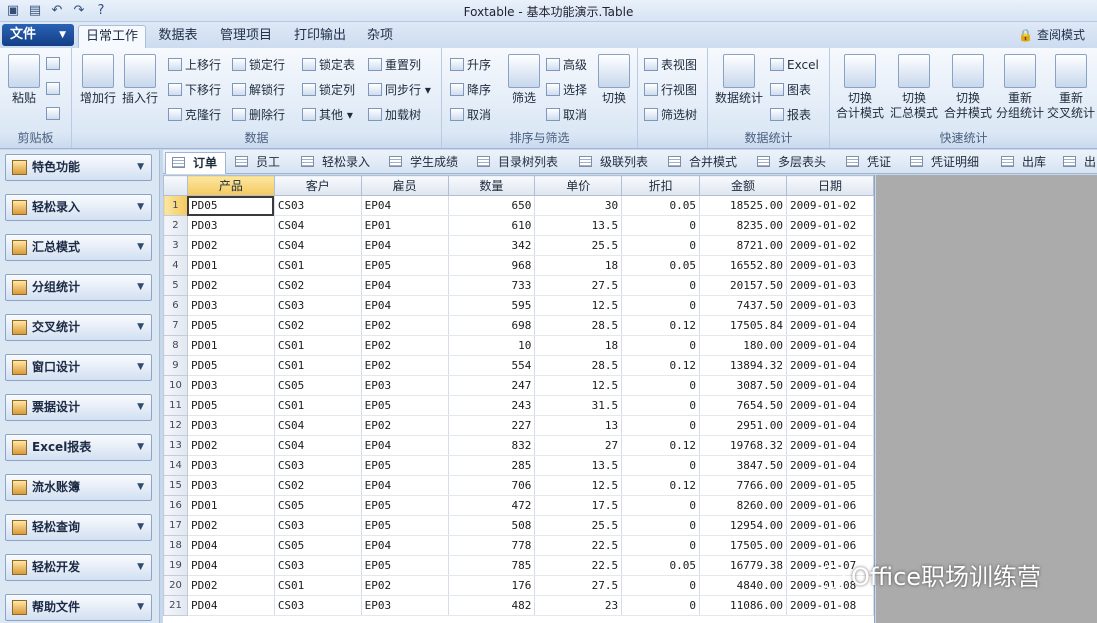 This screenshot has height=623, width=1097. I want to click on table-cell: PD02, so click(231, 525).